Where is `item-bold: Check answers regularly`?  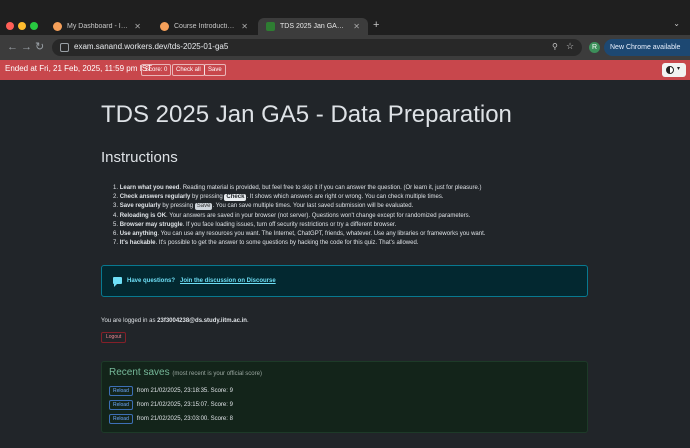 item-bold: Check answers regularly is located at coordinates (155, 197).